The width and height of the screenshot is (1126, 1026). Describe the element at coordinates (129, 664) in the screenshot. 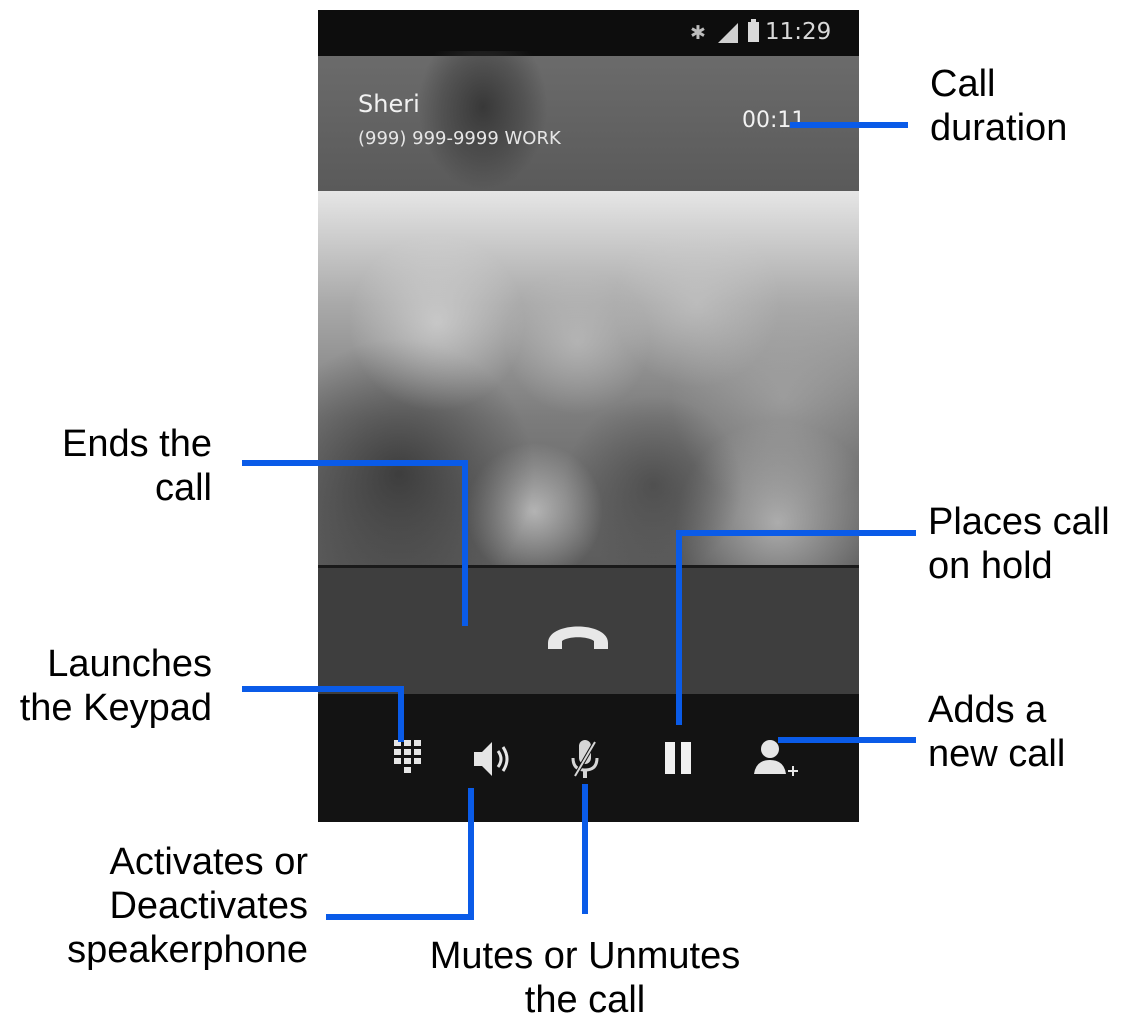

I see `callout-keypad-line1: Launches` at that location.